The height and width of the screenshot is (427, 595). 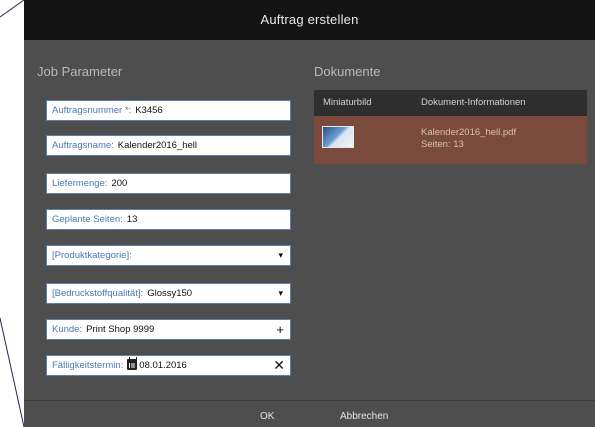 What do you see at coordinates (473, 102) in the screenshot?
I see `column-header-document-info: Dokument-Informationen` at bounding box center [473, 102].